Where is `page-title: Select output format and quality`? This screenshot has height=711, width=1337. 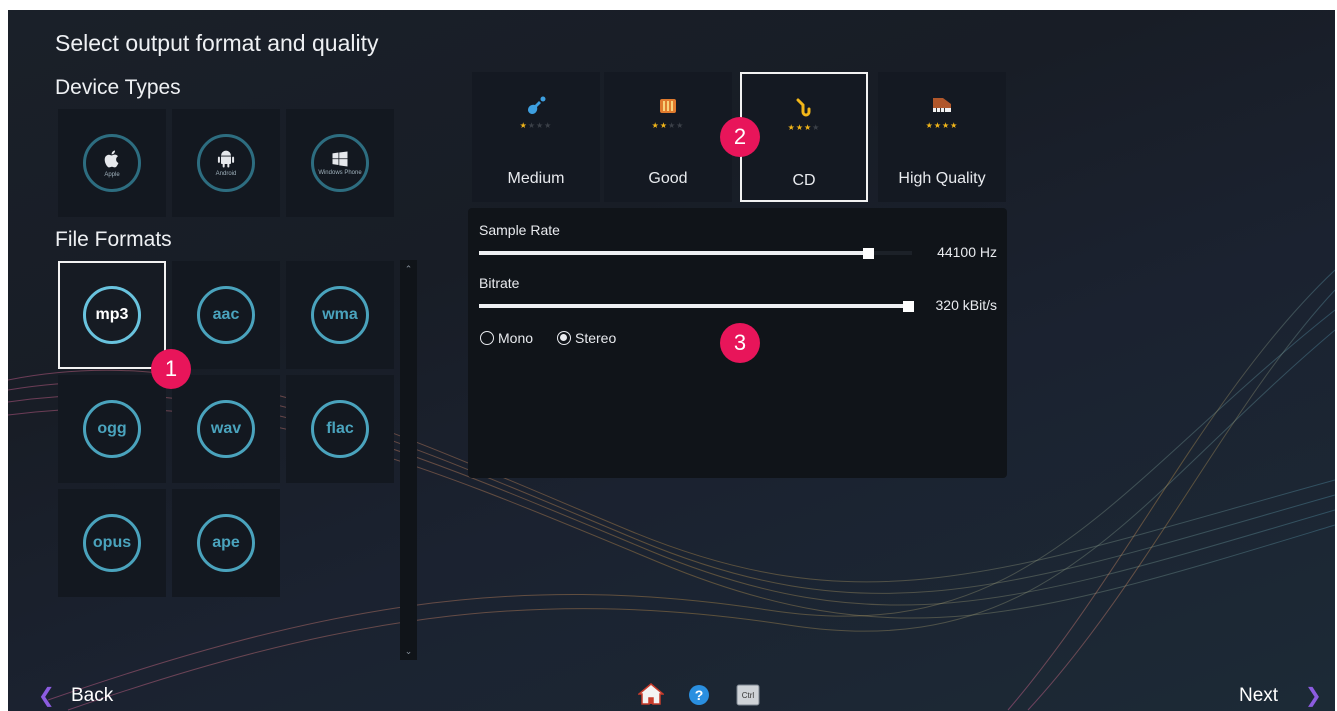
page-title: Select output format and quality is located at coordinates (217, 43).